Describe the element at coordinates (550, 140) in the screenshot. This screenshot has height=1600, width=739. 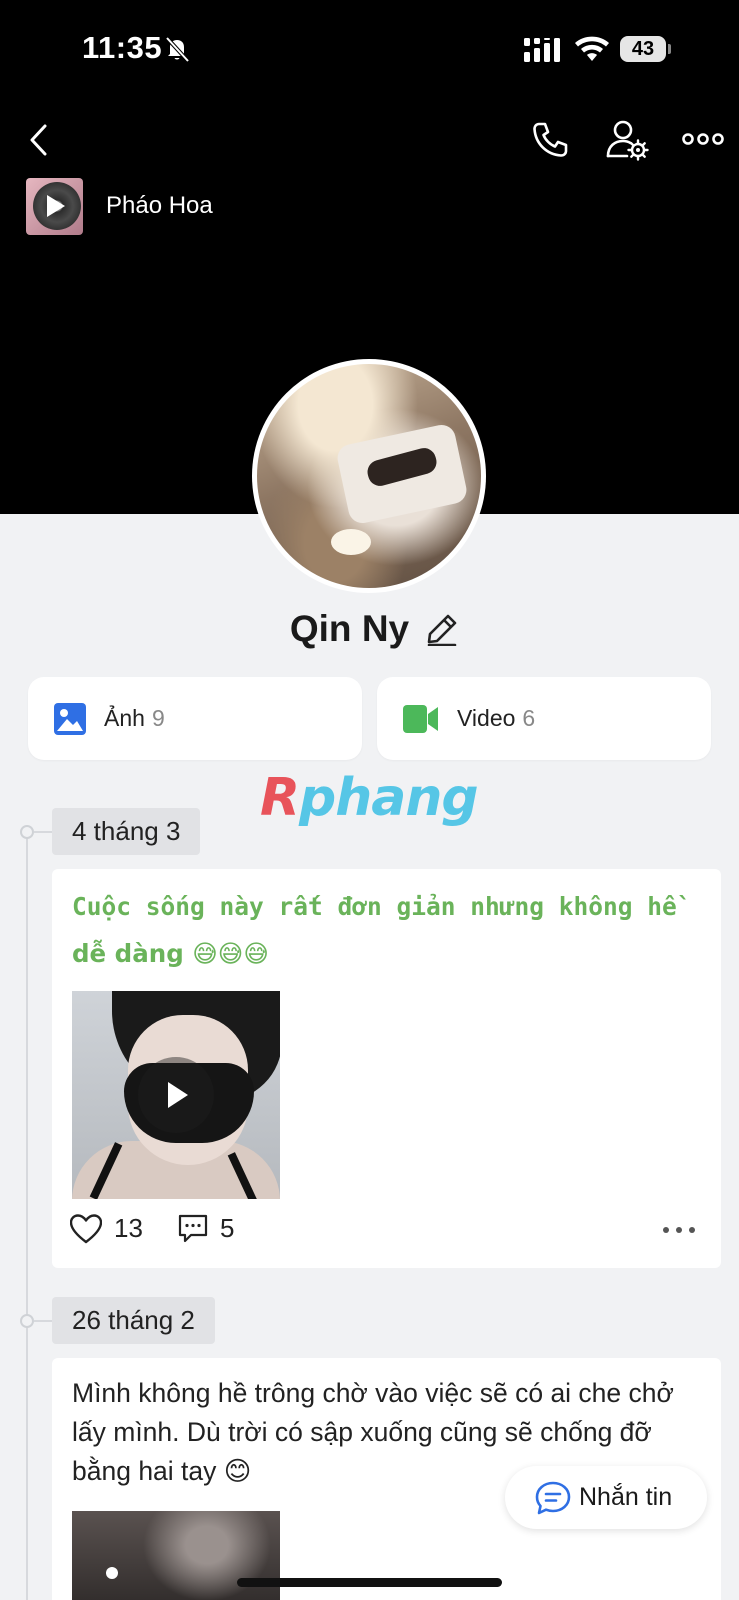
I see `phone-icon` at that location.